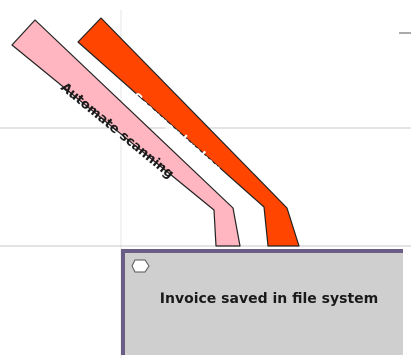  Describe the element at coordinates (269, 299) in the screenshot. I see `event-title: Invoice saved in file system` at that location.